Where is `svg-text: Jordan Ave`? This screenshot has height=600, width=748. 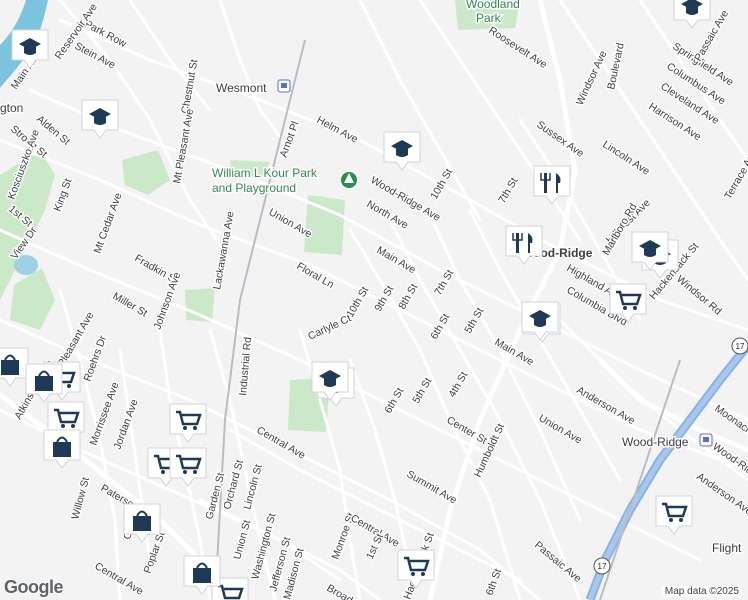
svg-text: Jordan Ave is located at coordinates (126, 424).